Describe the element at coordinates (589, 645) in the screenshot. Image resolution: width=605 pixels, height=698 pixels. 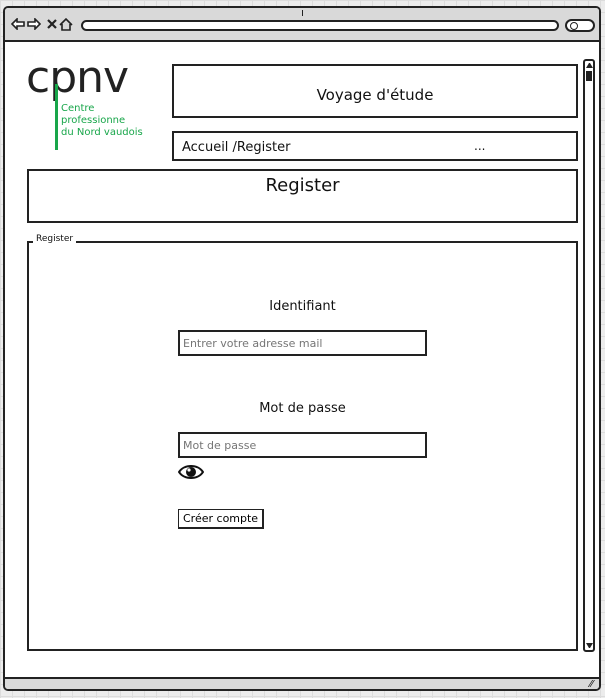
I see `scroll-down-icon` at that location.